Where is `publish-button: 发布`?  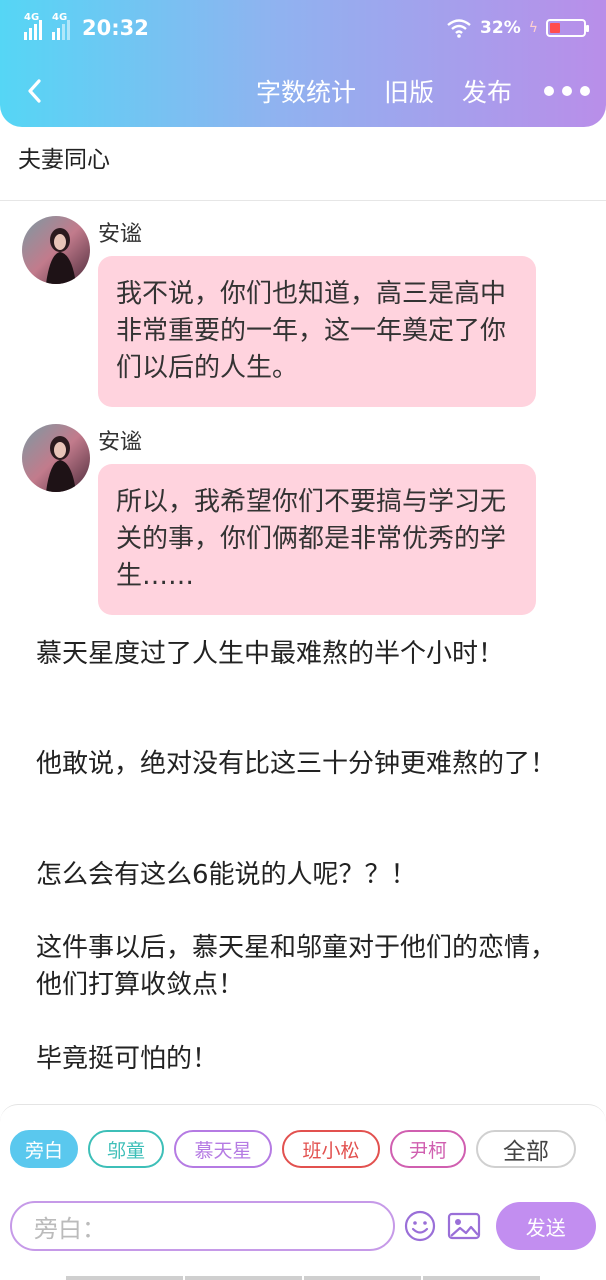
publish-button: 发布 is located at coordinates (487, 91).